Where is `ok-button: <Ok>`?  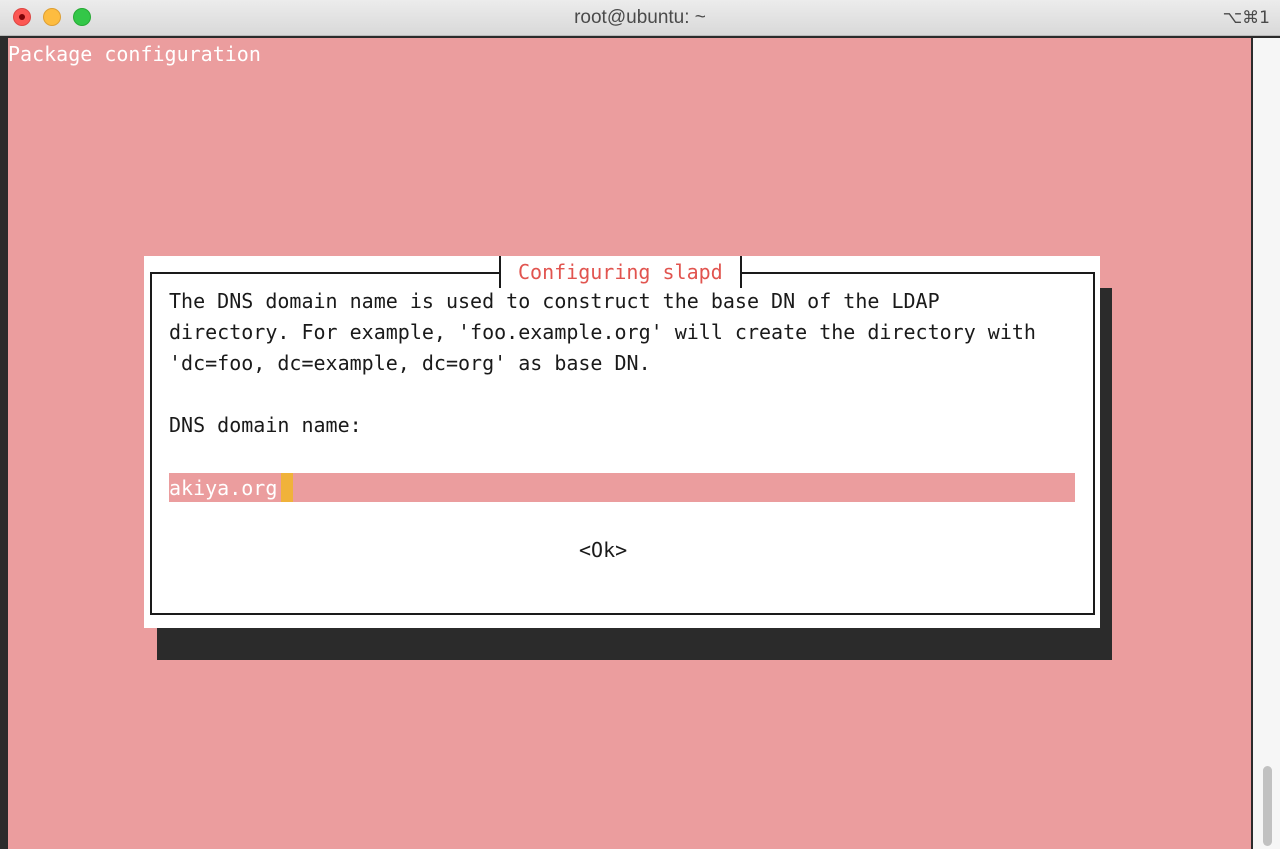 ok-button: <Ok> is located at coordinates (603, 550).